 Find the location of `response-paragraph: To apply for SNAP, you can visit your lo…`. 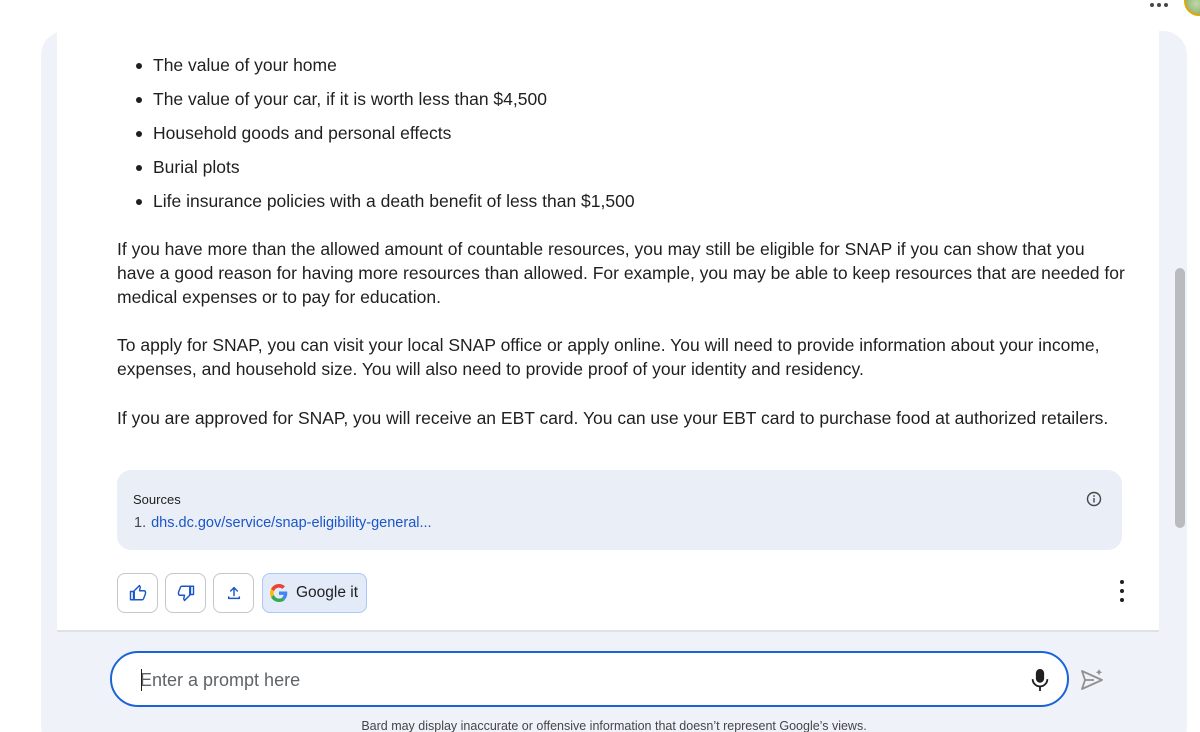

response-paragraph: To apply for SNAP, you can visit your lo… is located at coordinates (608, 357).